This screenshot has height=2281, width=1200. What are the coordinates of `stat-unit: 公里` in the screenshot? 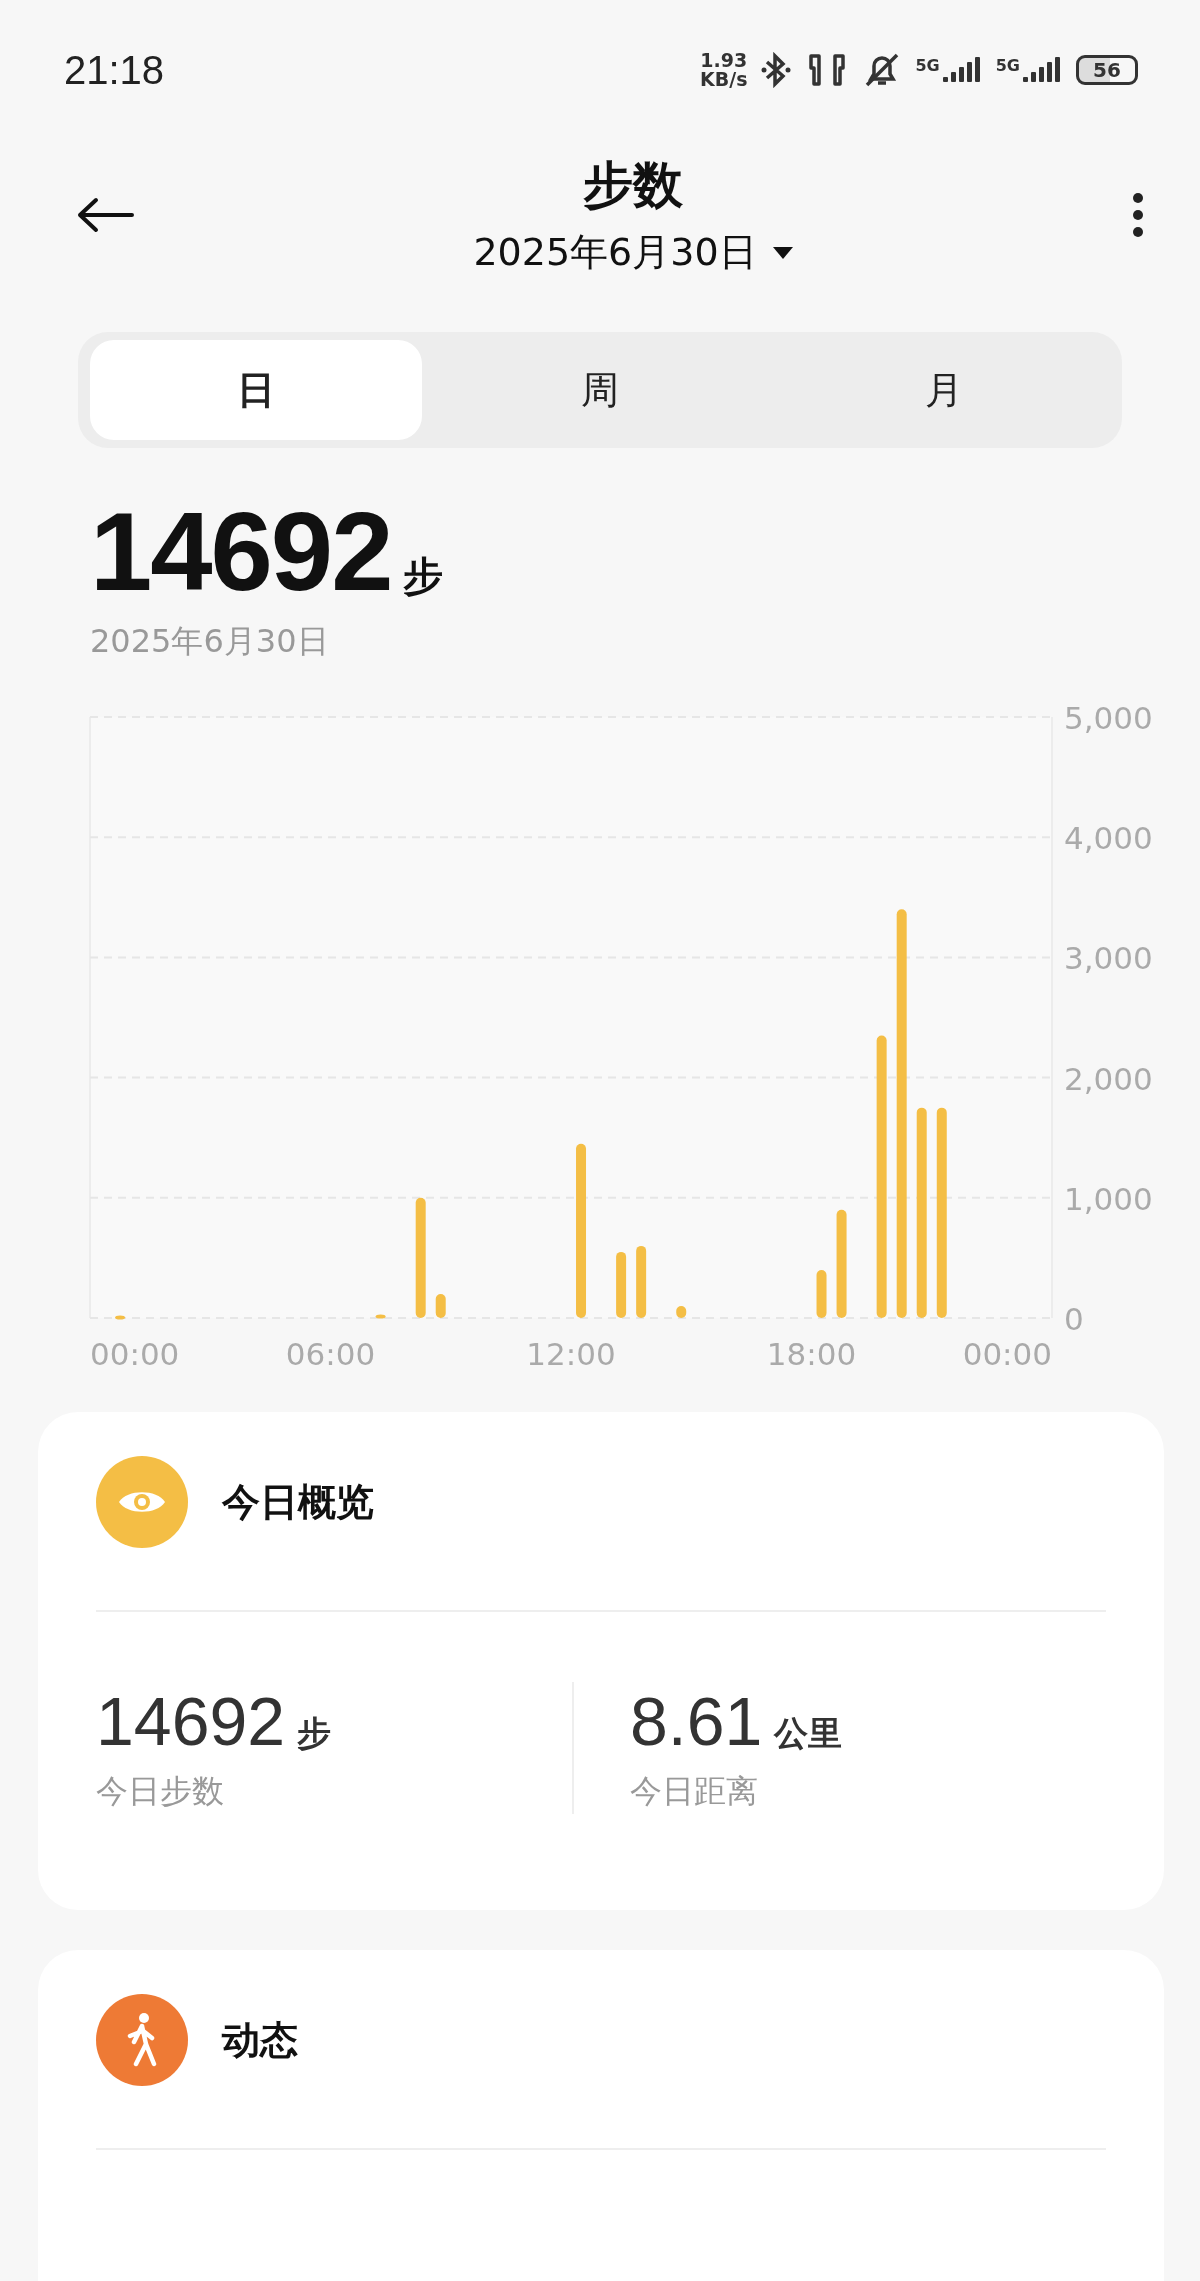 It's located at (808, 1733).